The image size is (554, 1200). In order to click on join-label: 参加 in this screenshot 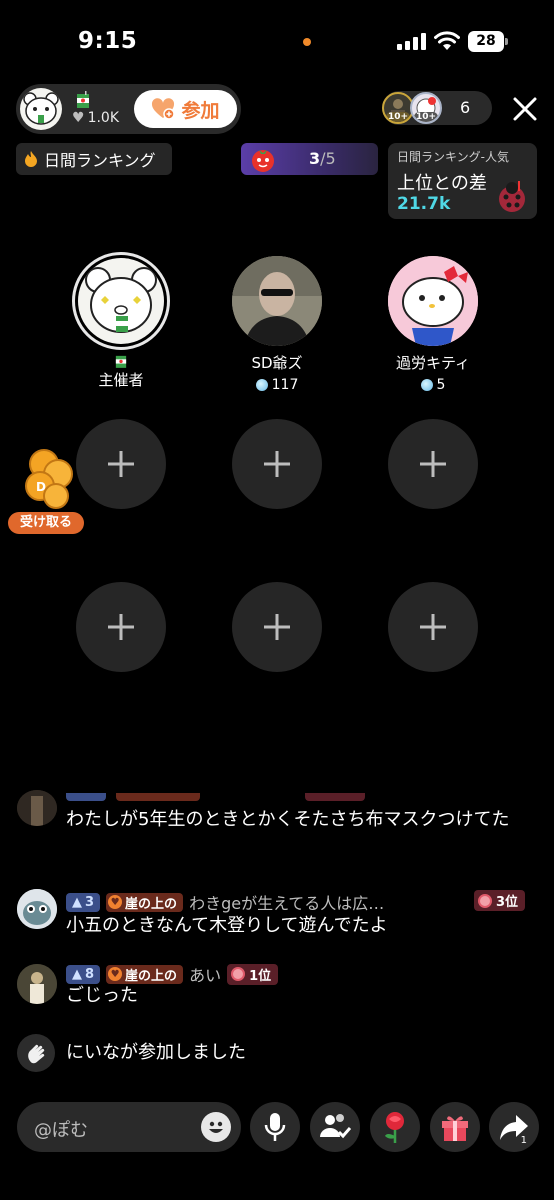, I will do `click(200, 110)`.